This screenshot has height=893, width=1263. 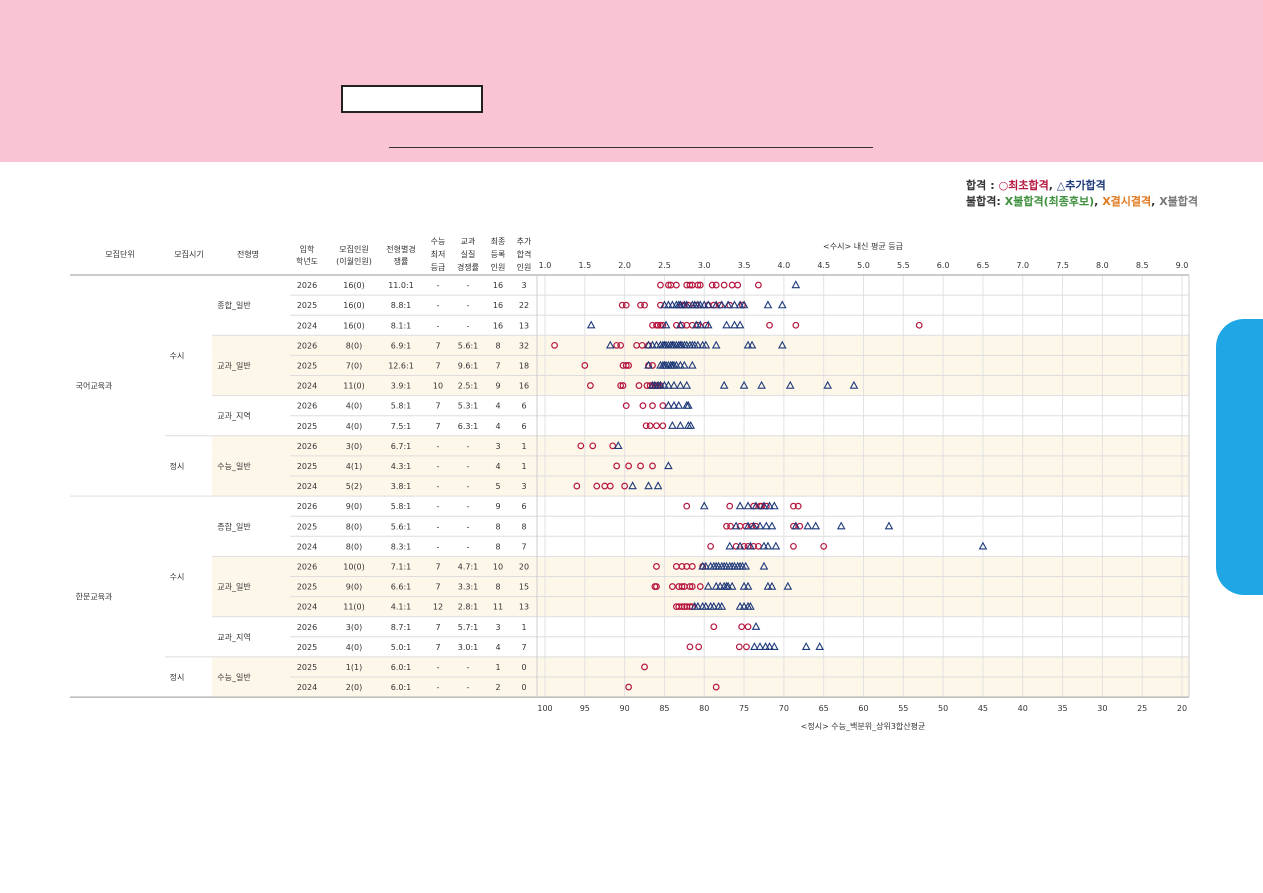 I want to click on type-cell: 종합_일반, so click(x=234, y=526).